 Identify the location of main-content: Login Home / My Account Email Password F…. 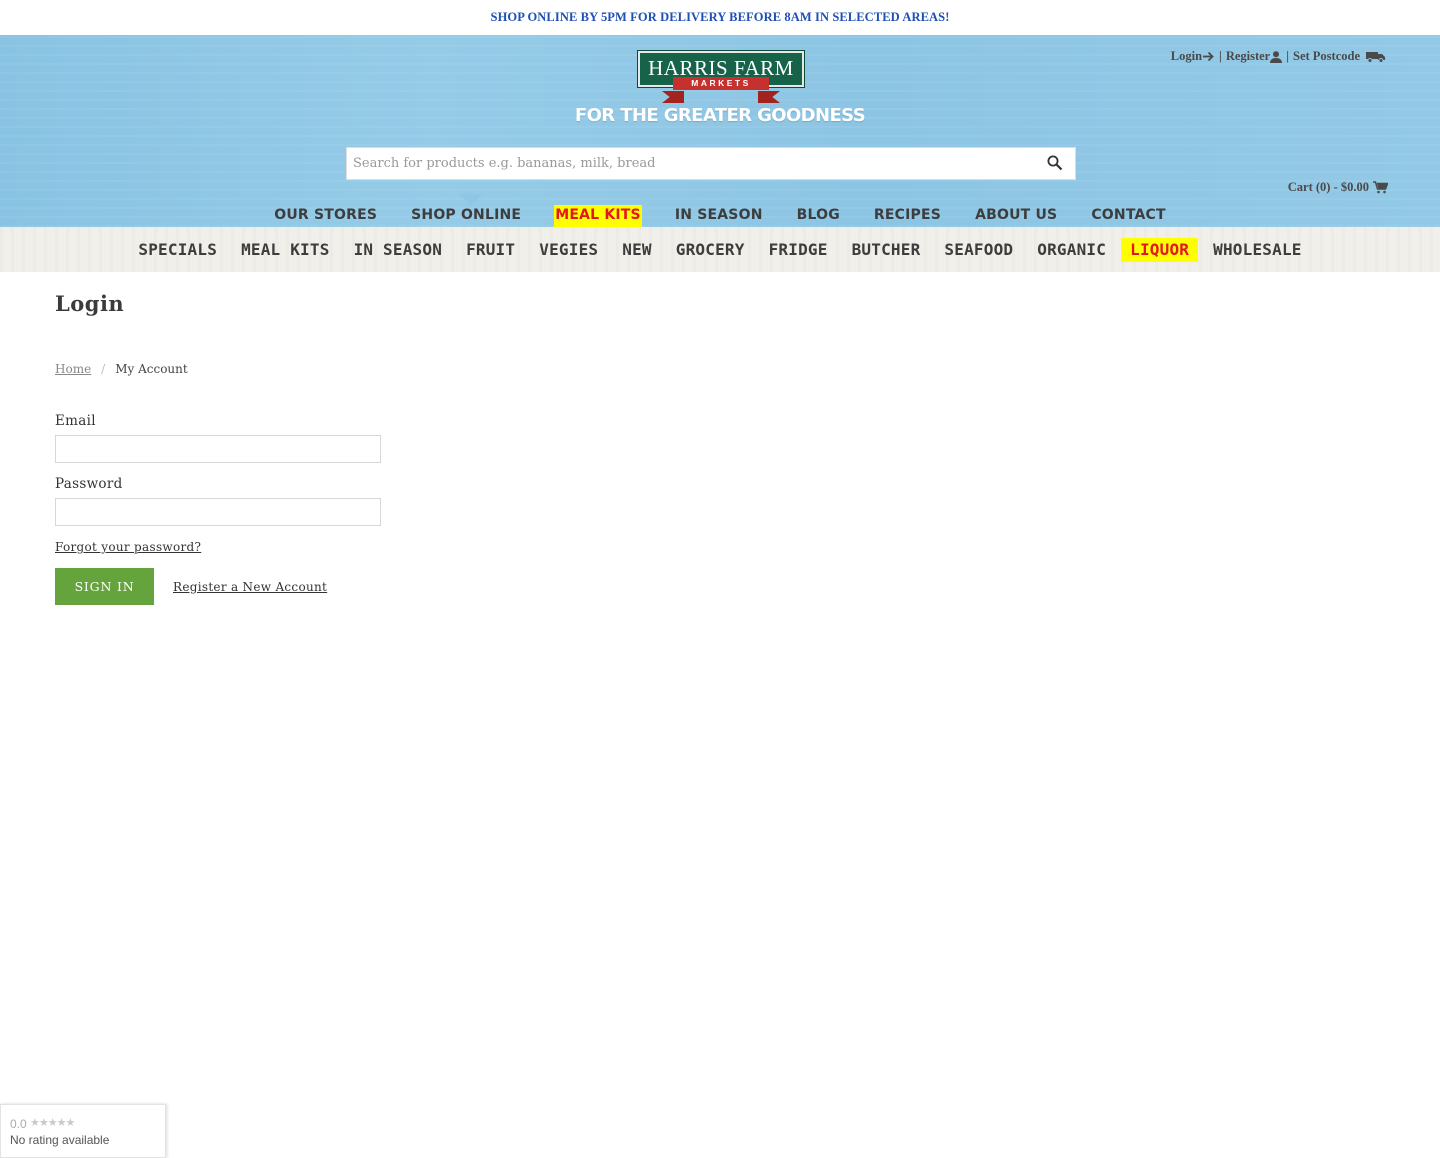
(405, 438).